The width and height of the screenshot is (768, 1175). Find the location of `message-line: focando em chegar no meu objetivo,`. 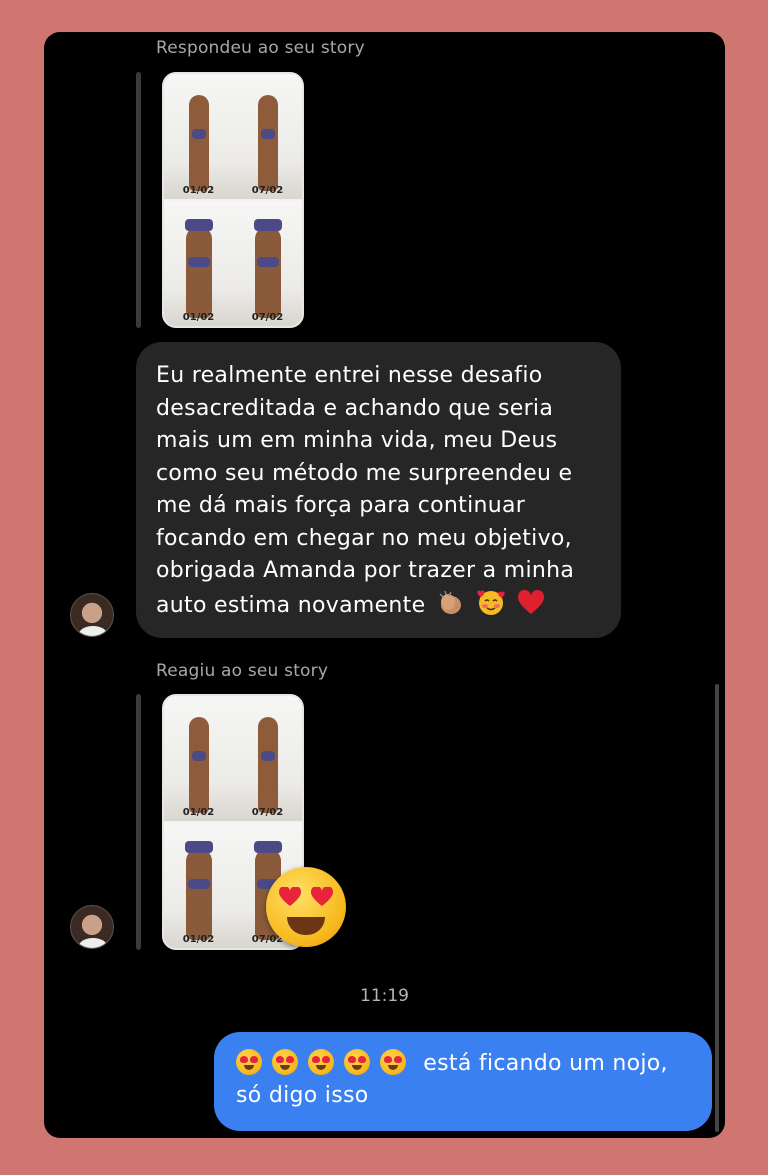

message-line: focando em chegar no meu objetivo, is located at coordinates (364, 538).